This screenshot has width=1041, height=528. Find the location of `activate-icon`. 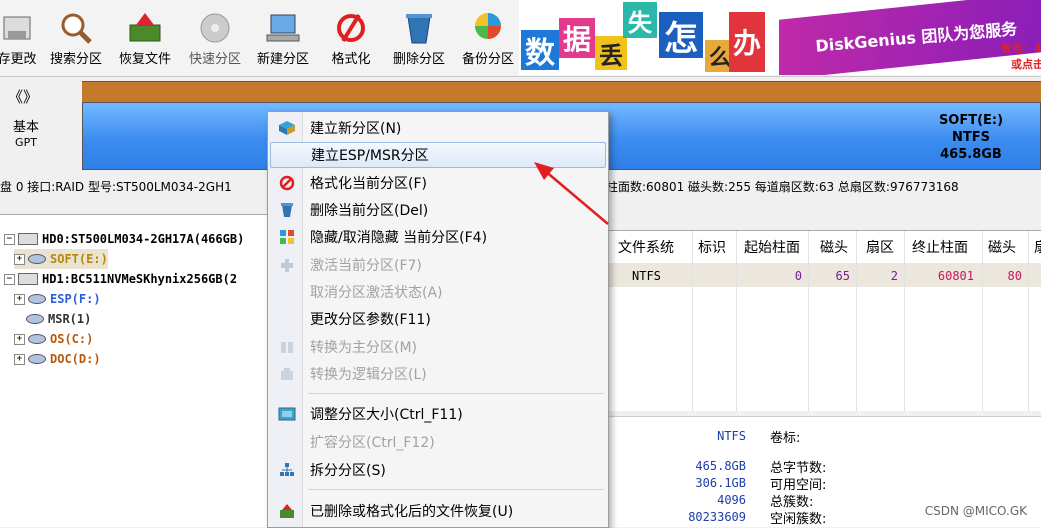

activate-icon is located at coordinates (287, 265).